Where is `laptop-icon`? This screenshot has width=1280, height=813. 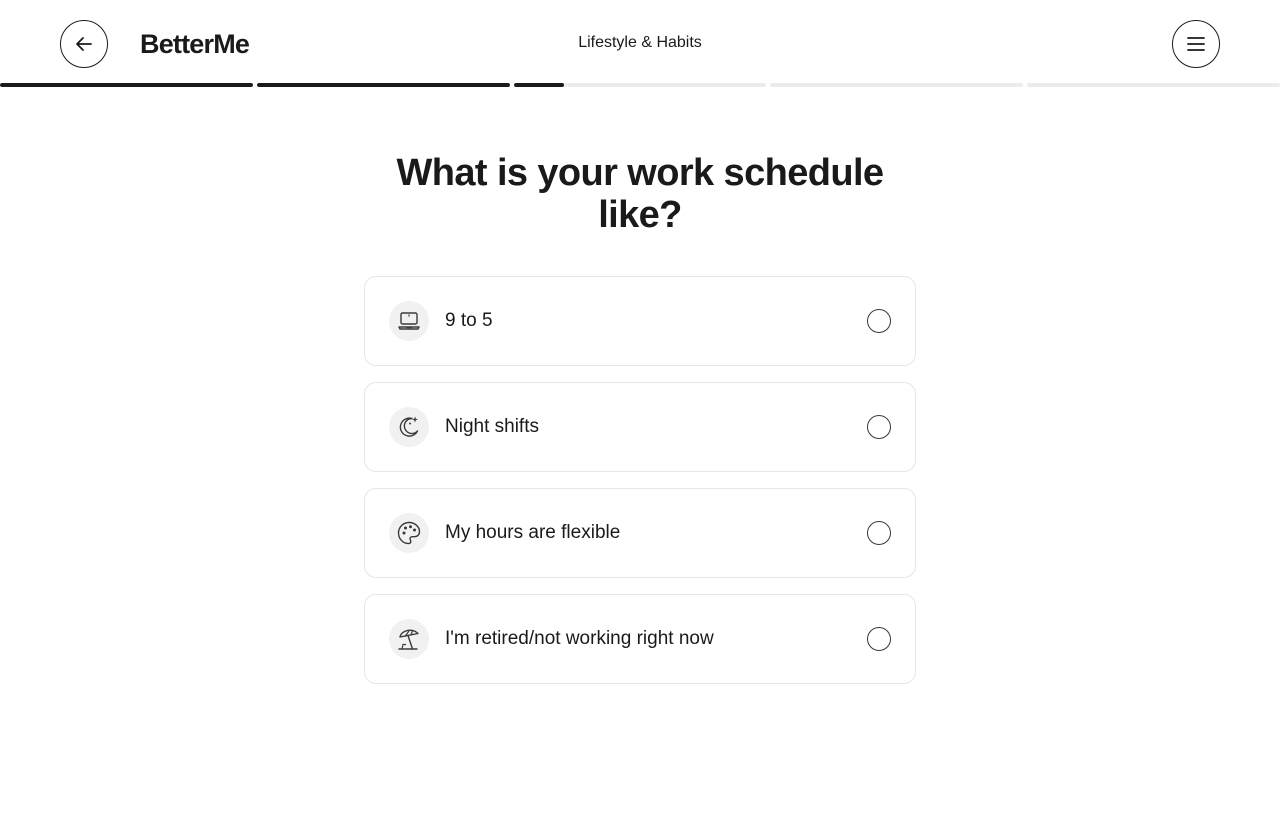
laptop-icon is located at coordinates (409, 321).